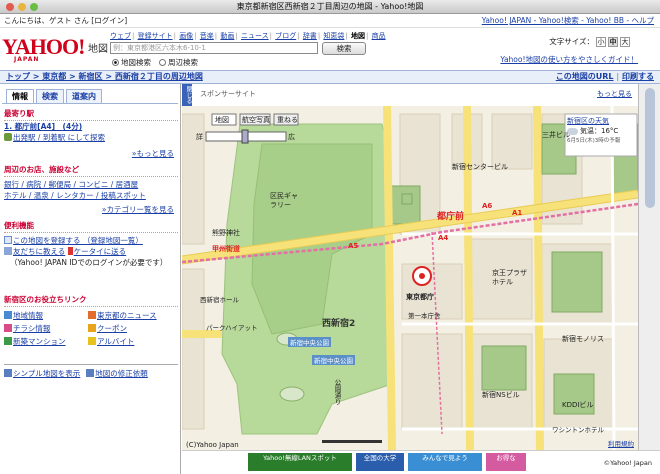  Describe the element at coordinates (207, 36) in the screenshot. I see `nav-music: 音楽` at that location.